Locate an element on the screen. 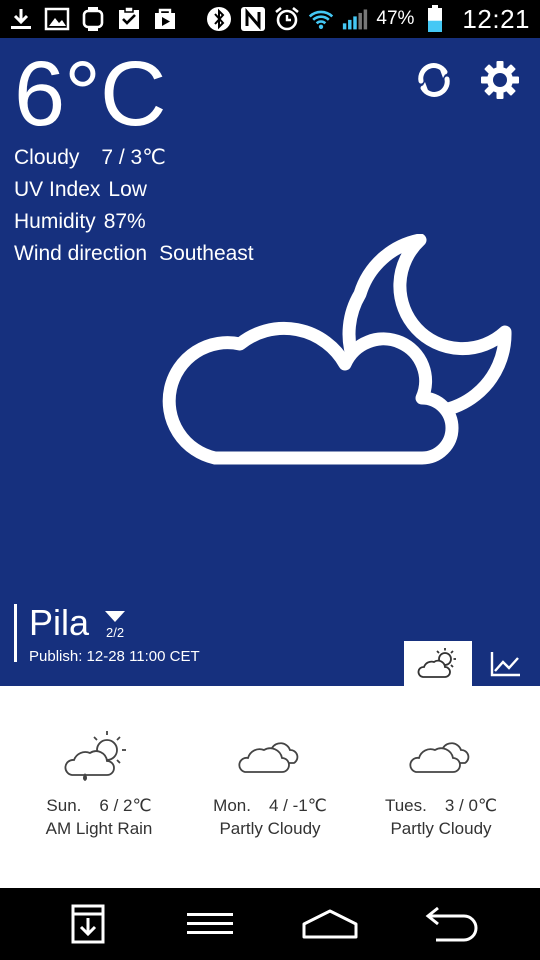 Image resolution: width=540 pixels, height=960 pixels. city-dropdown: 2/2 is located at coordinates (115, 625).